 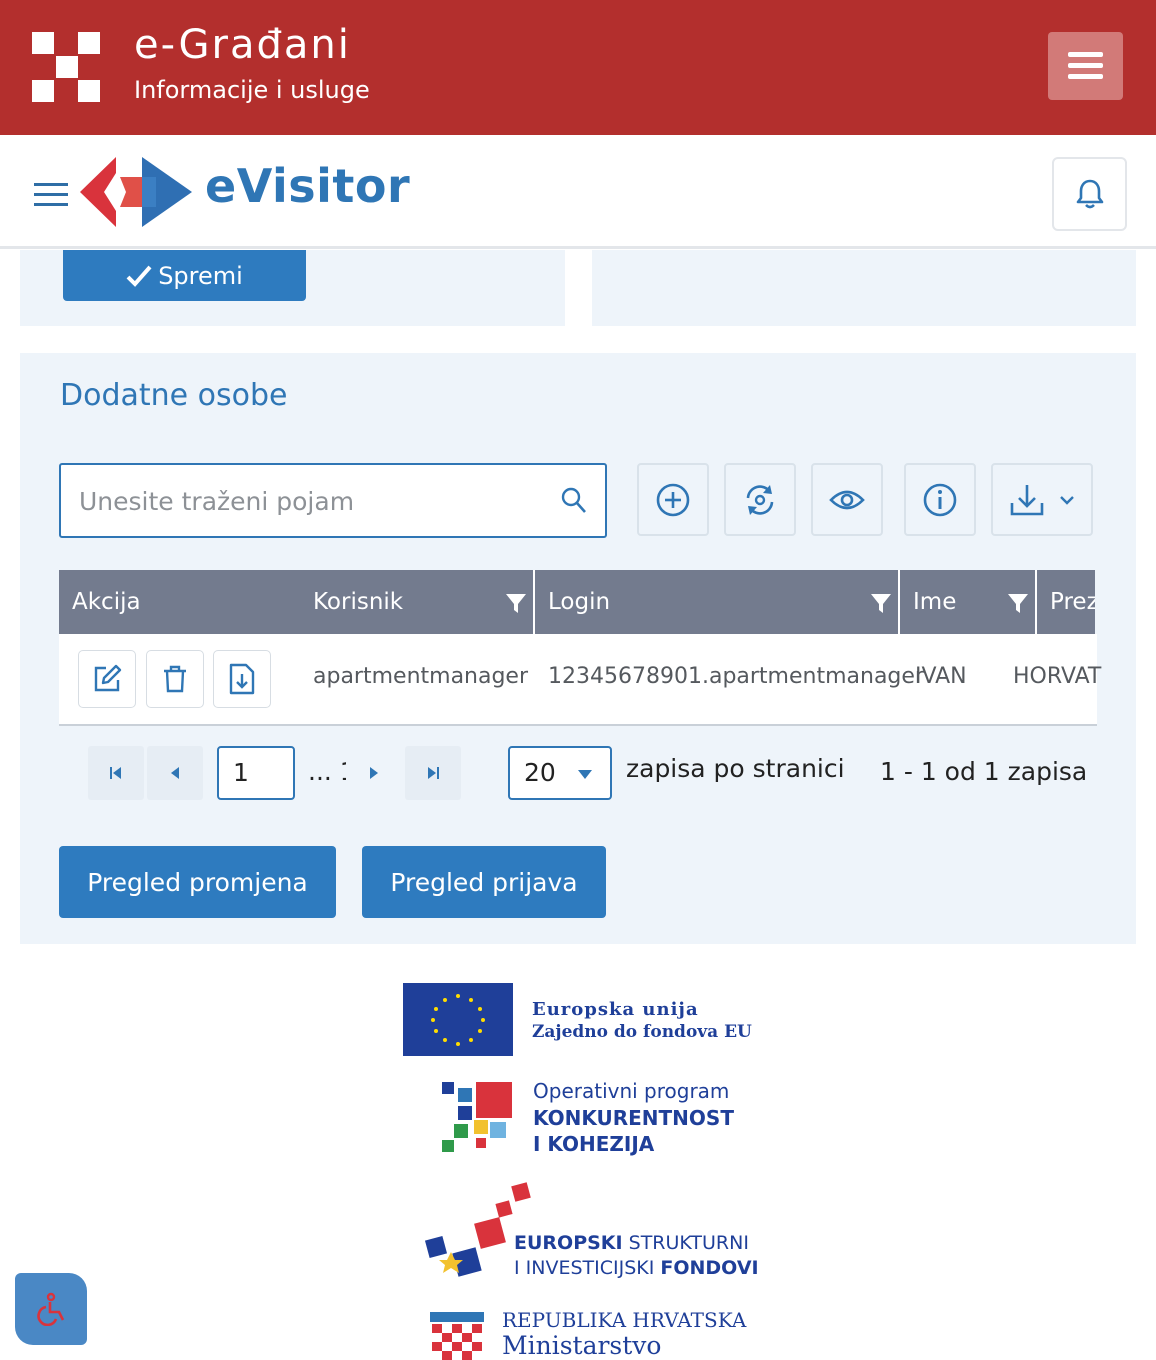 I want to click on trash-icon, so click(x=175, y=679).